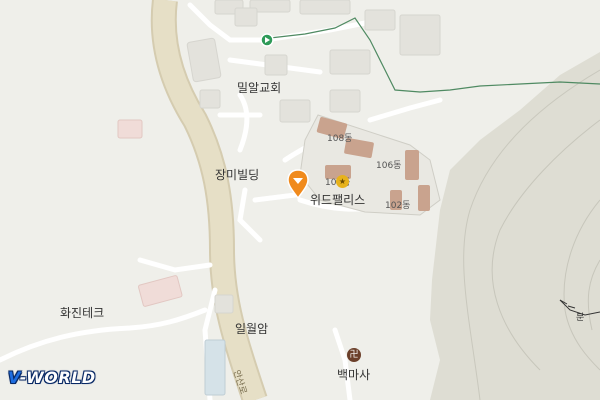 The image size is (600, 400). I want to click on poi-star-icon: ★, so click(342, 181).